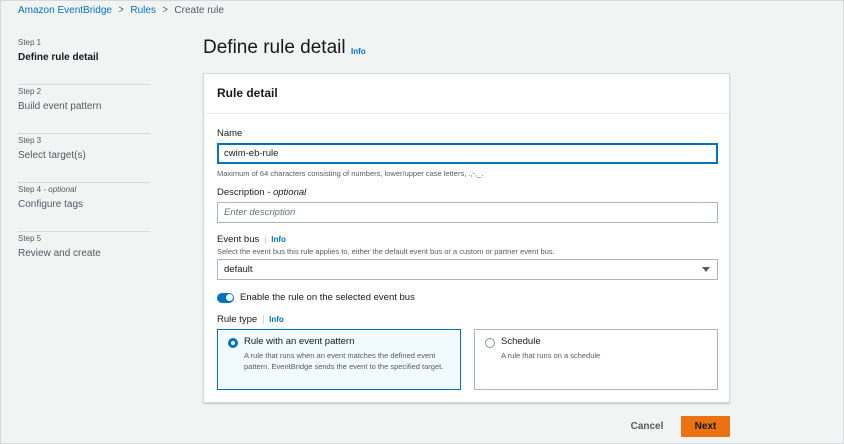 The image size is (844, 444). I want to click on step-5: Step 5 Review and create, so click(84, 256).